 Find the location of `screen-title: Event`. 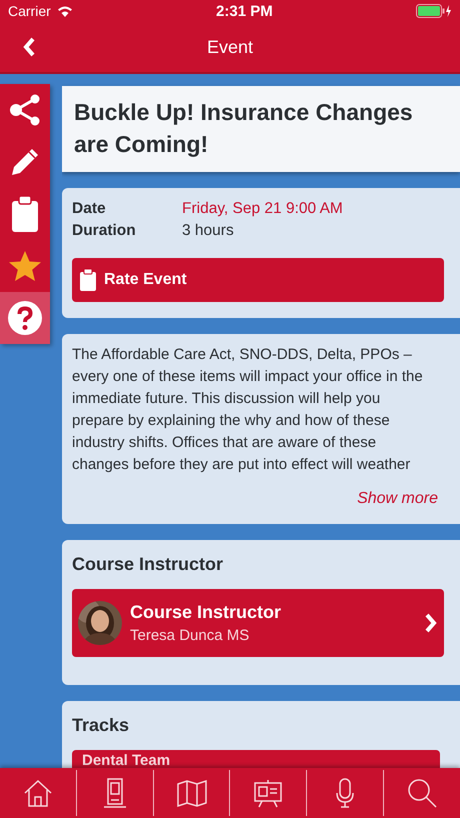

screen-title: Event is located at coordinates (230, 47).